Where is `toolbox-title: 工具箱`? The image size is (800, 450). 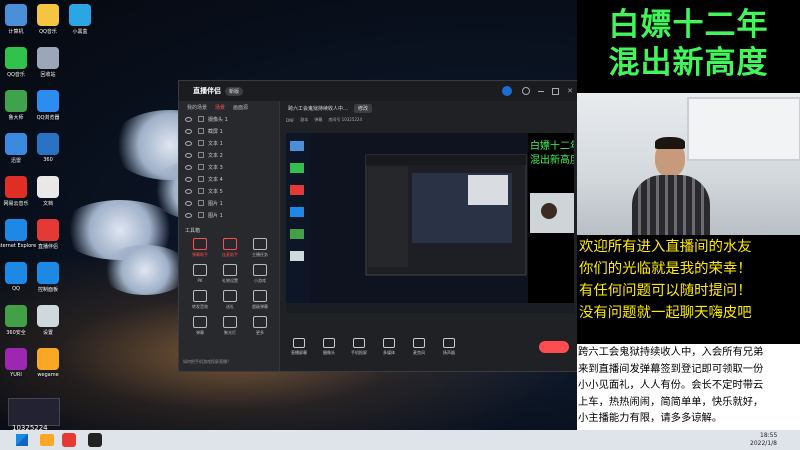 toolbox-title: 工具箱 is located at coordinates (193, 231).